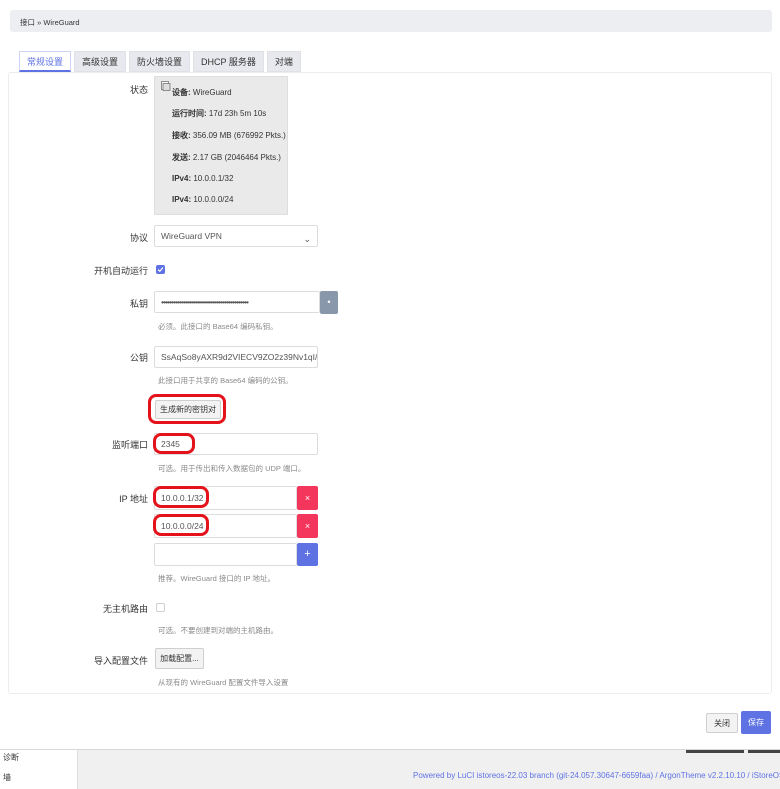  I want to click on background-page, so click(390, 769).